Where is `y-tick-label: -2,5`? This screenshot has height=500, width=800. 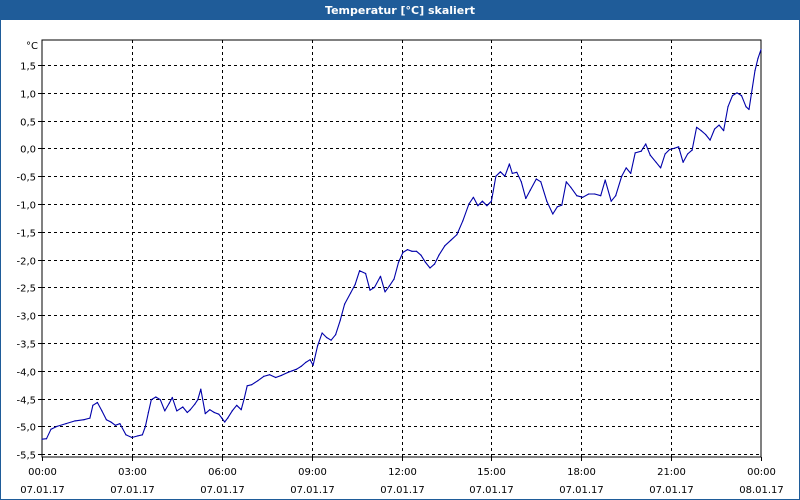 y-tick-label: -2,5 is located at coordinates (26, 289).